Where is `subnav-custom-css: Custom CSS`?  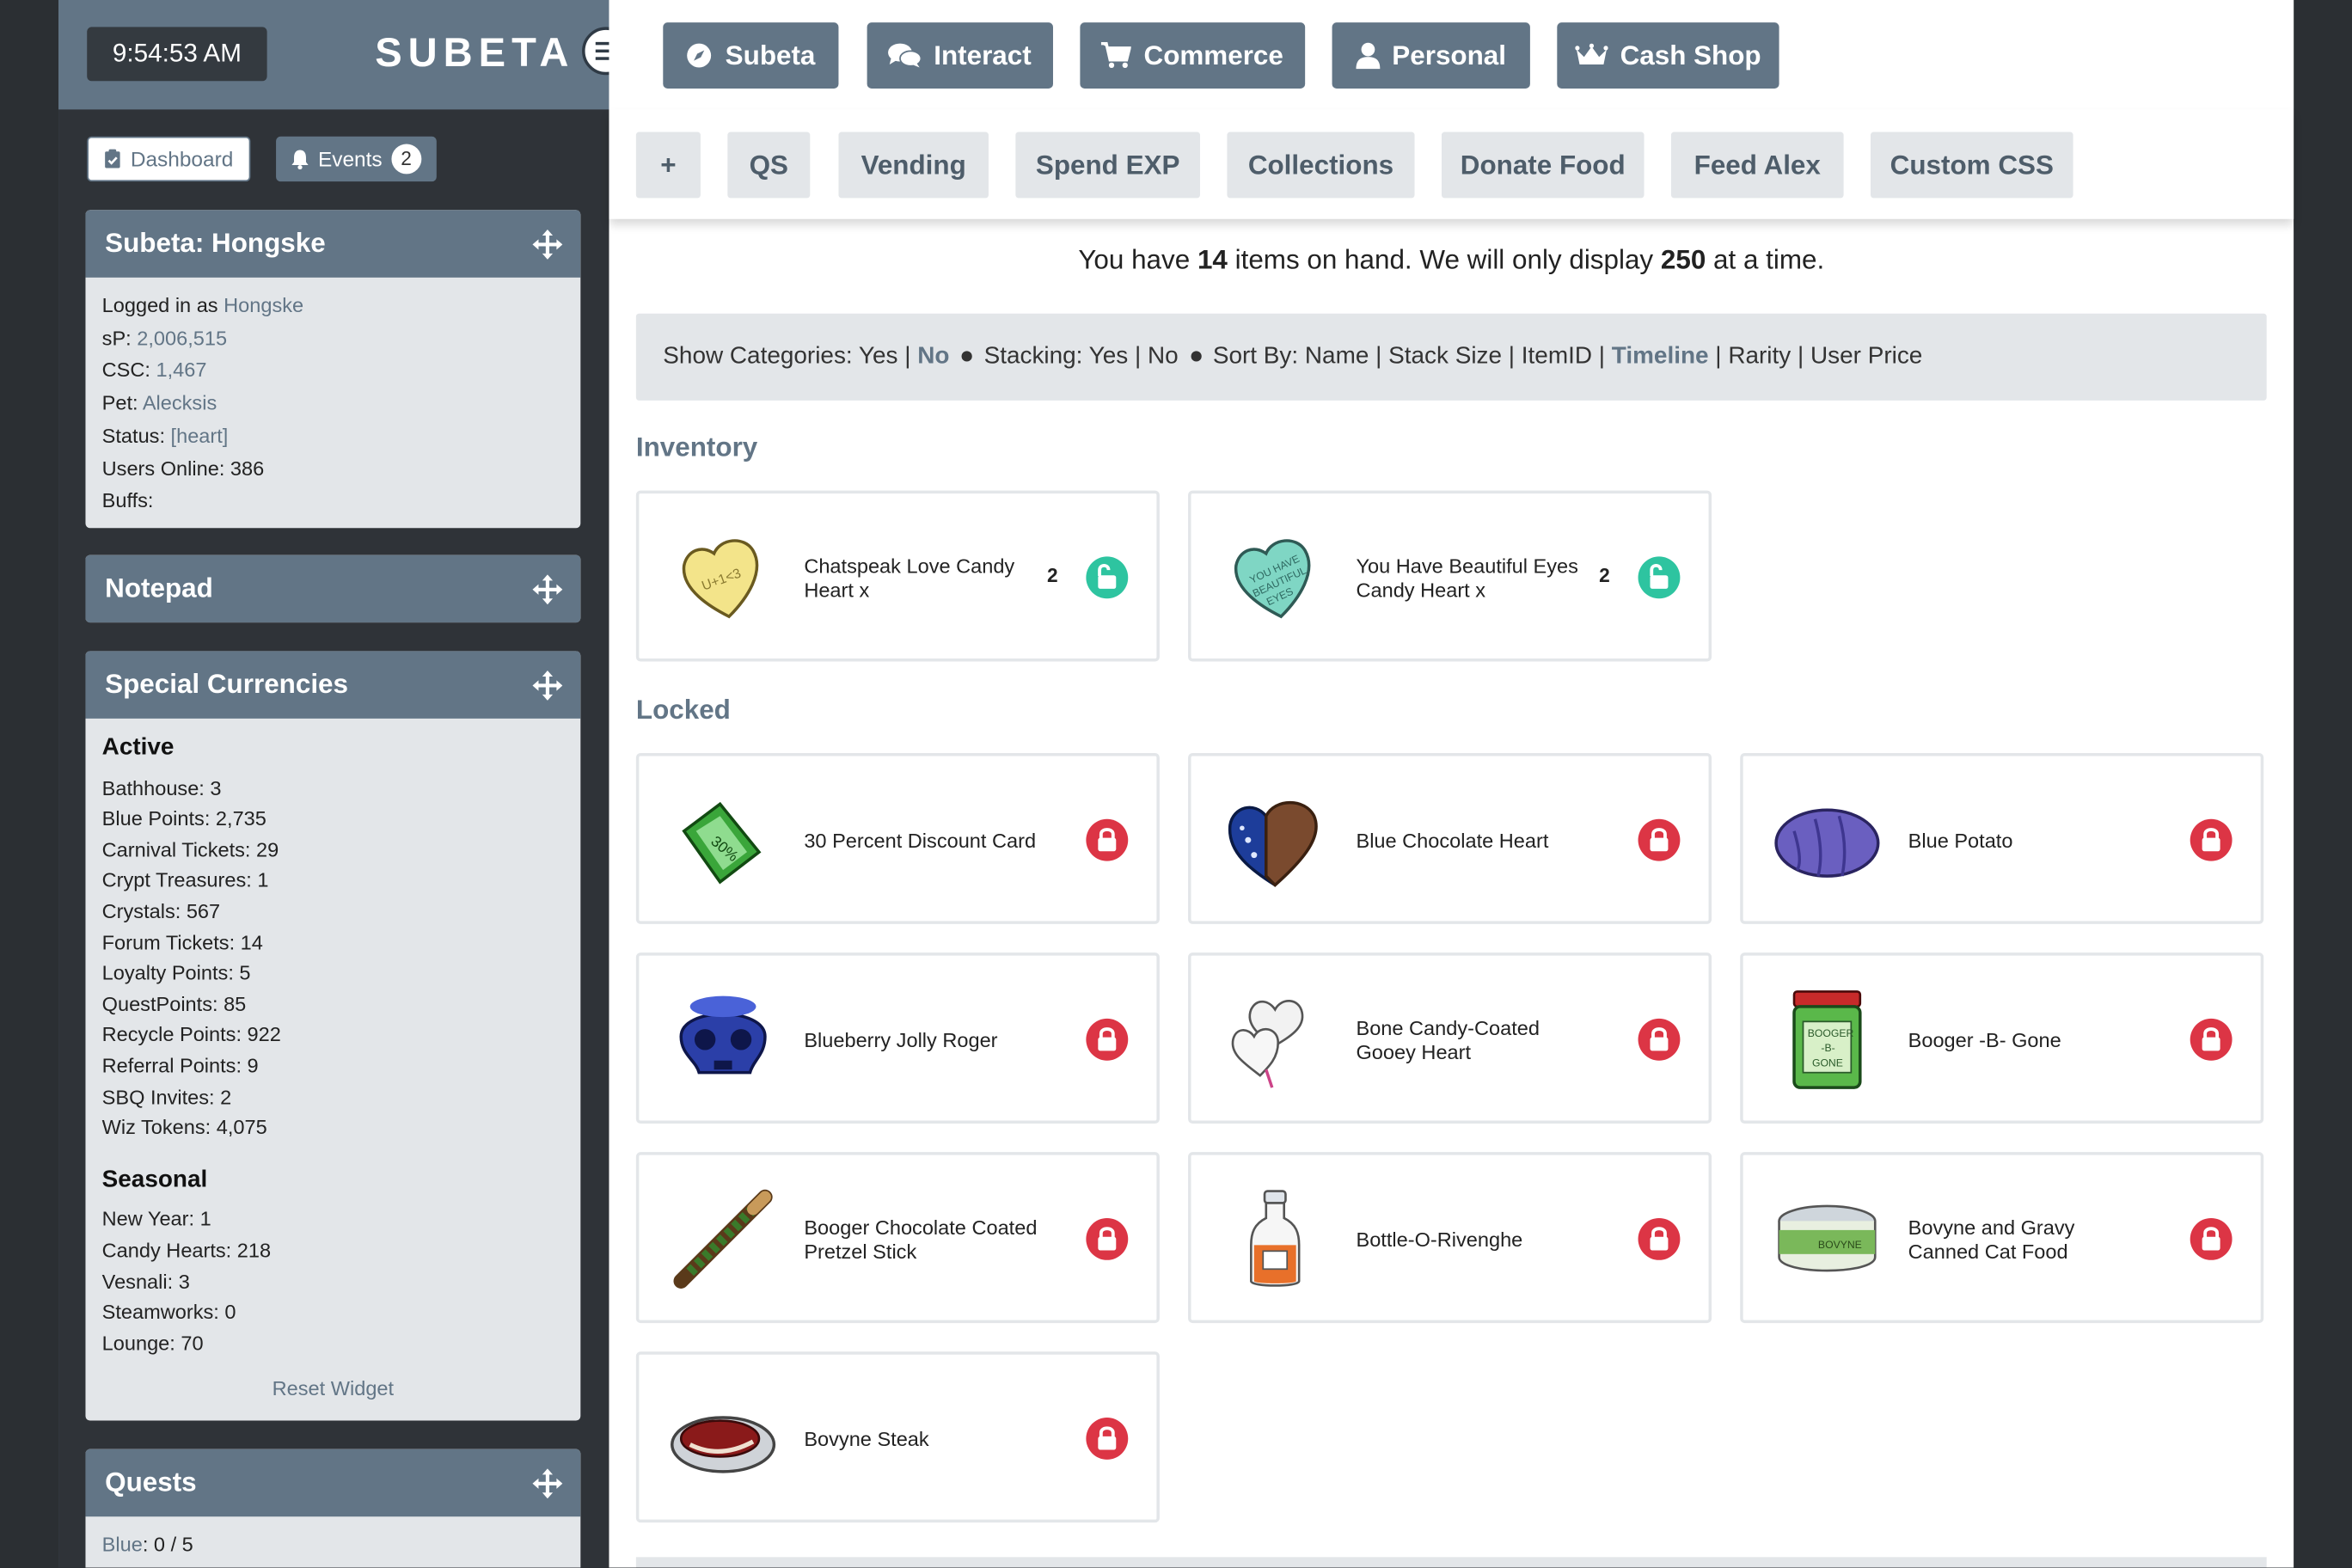
subnav-custom-css: Custom CSS is located at coordinates (1972, 165).